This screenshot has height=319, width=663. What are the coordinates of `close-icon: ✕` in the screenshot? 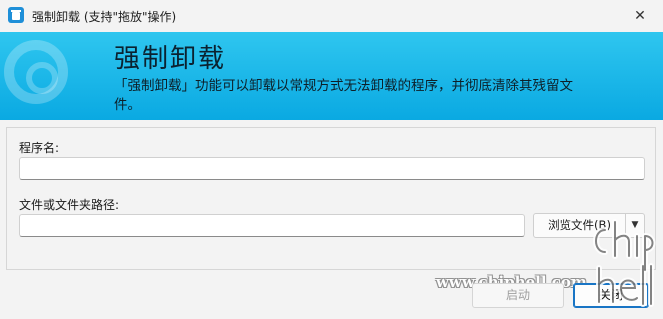 It's located at (640, 16).